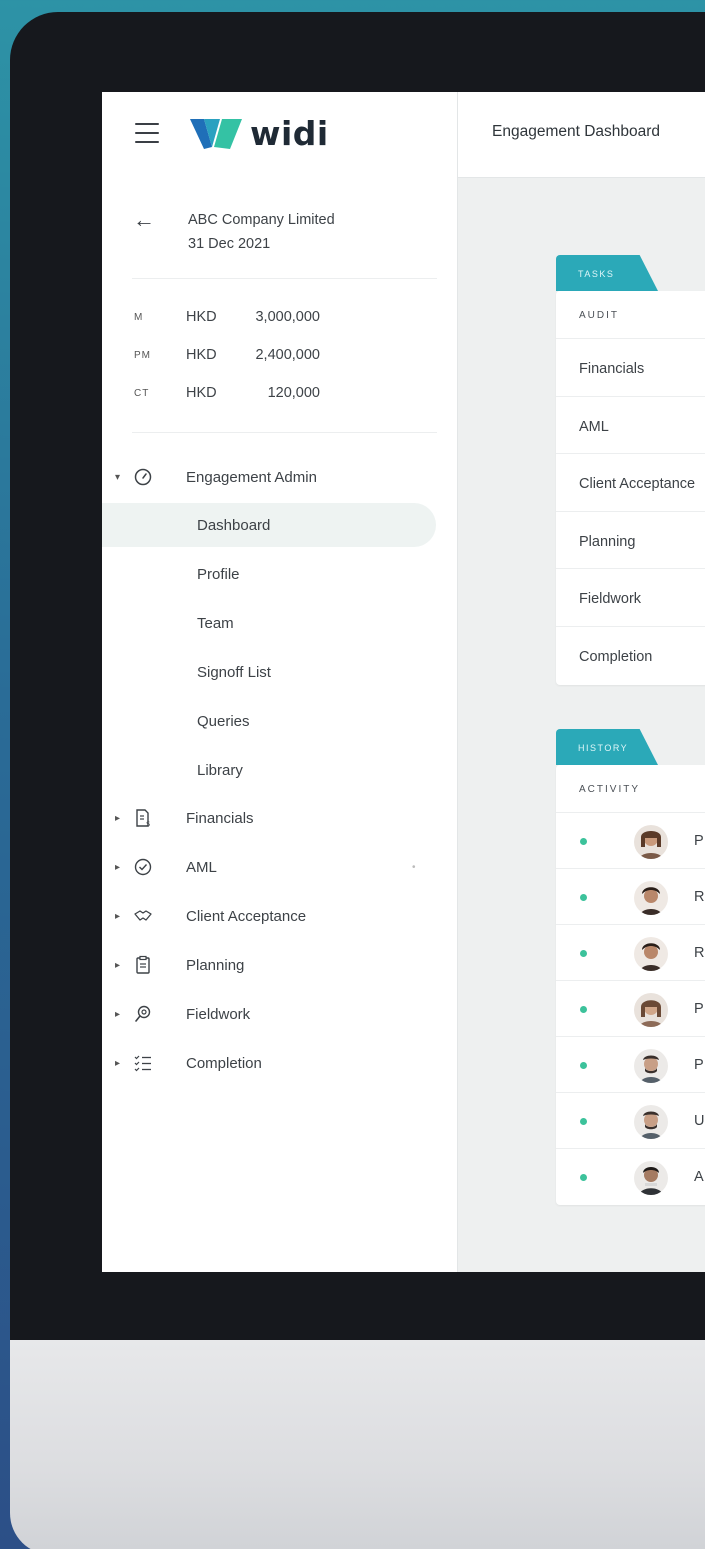 This screenshot has width=705, height=1549. Describe the element at coordinates (251, 477) in the screenshot. I see `nav-label: Engagement Admin` at that location.